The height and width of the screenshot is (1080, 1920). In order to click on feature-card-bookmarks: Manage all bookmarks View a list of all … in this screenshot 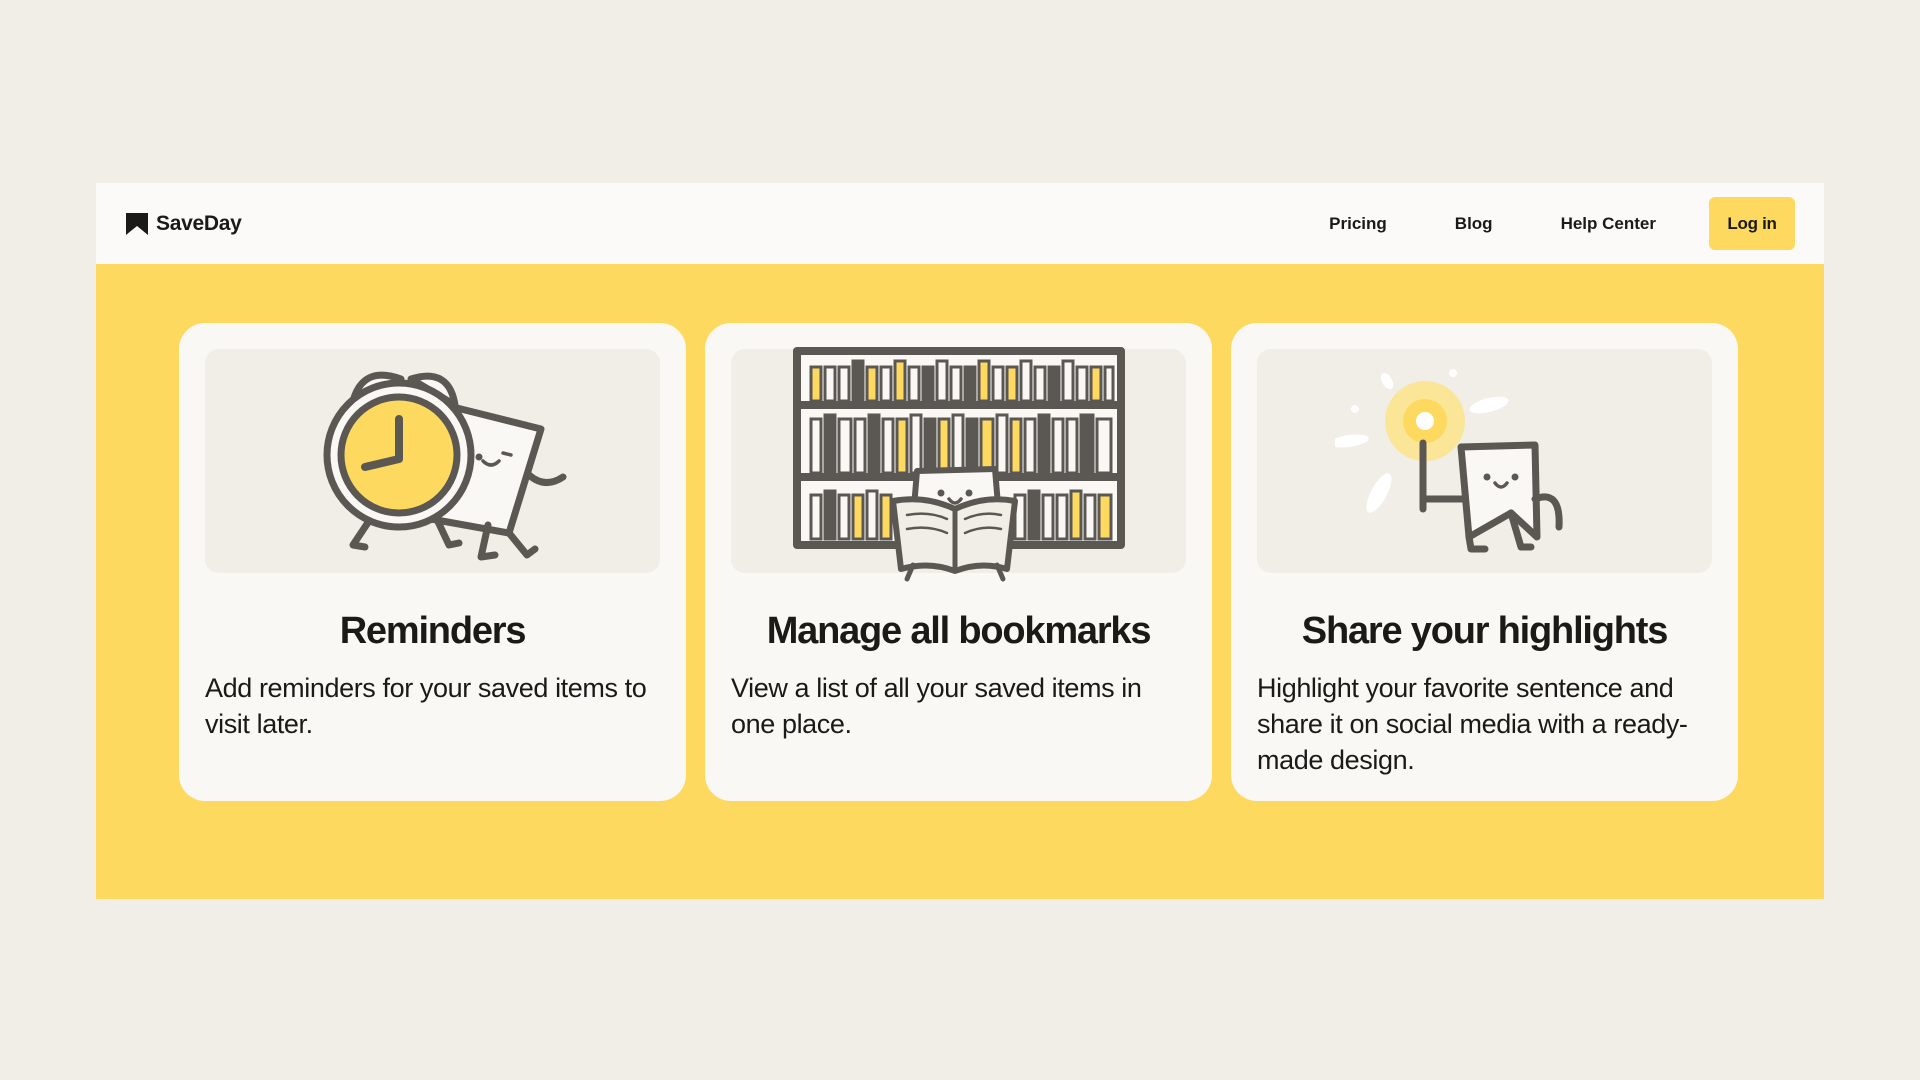, I will do `click(958, 562)`.